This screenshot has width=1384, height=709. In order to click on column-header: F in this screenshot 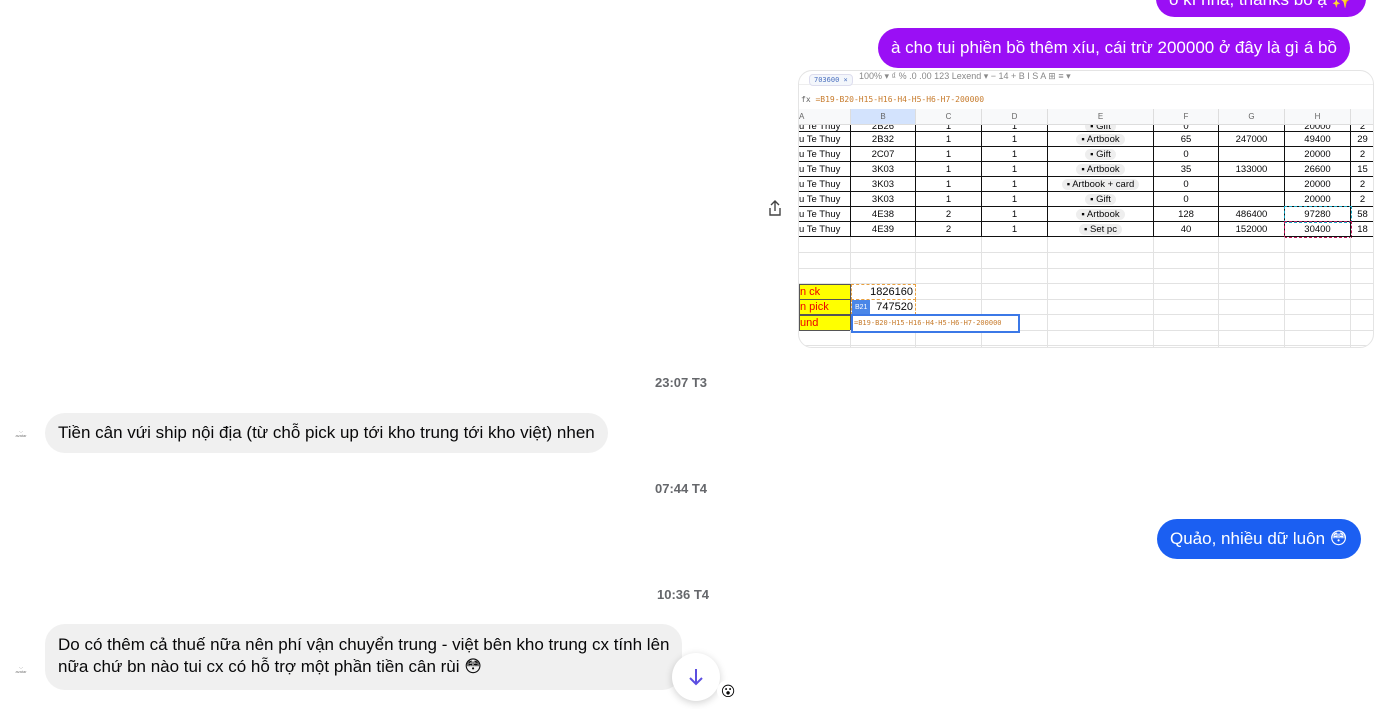, I will do `click(1186, 116)`.